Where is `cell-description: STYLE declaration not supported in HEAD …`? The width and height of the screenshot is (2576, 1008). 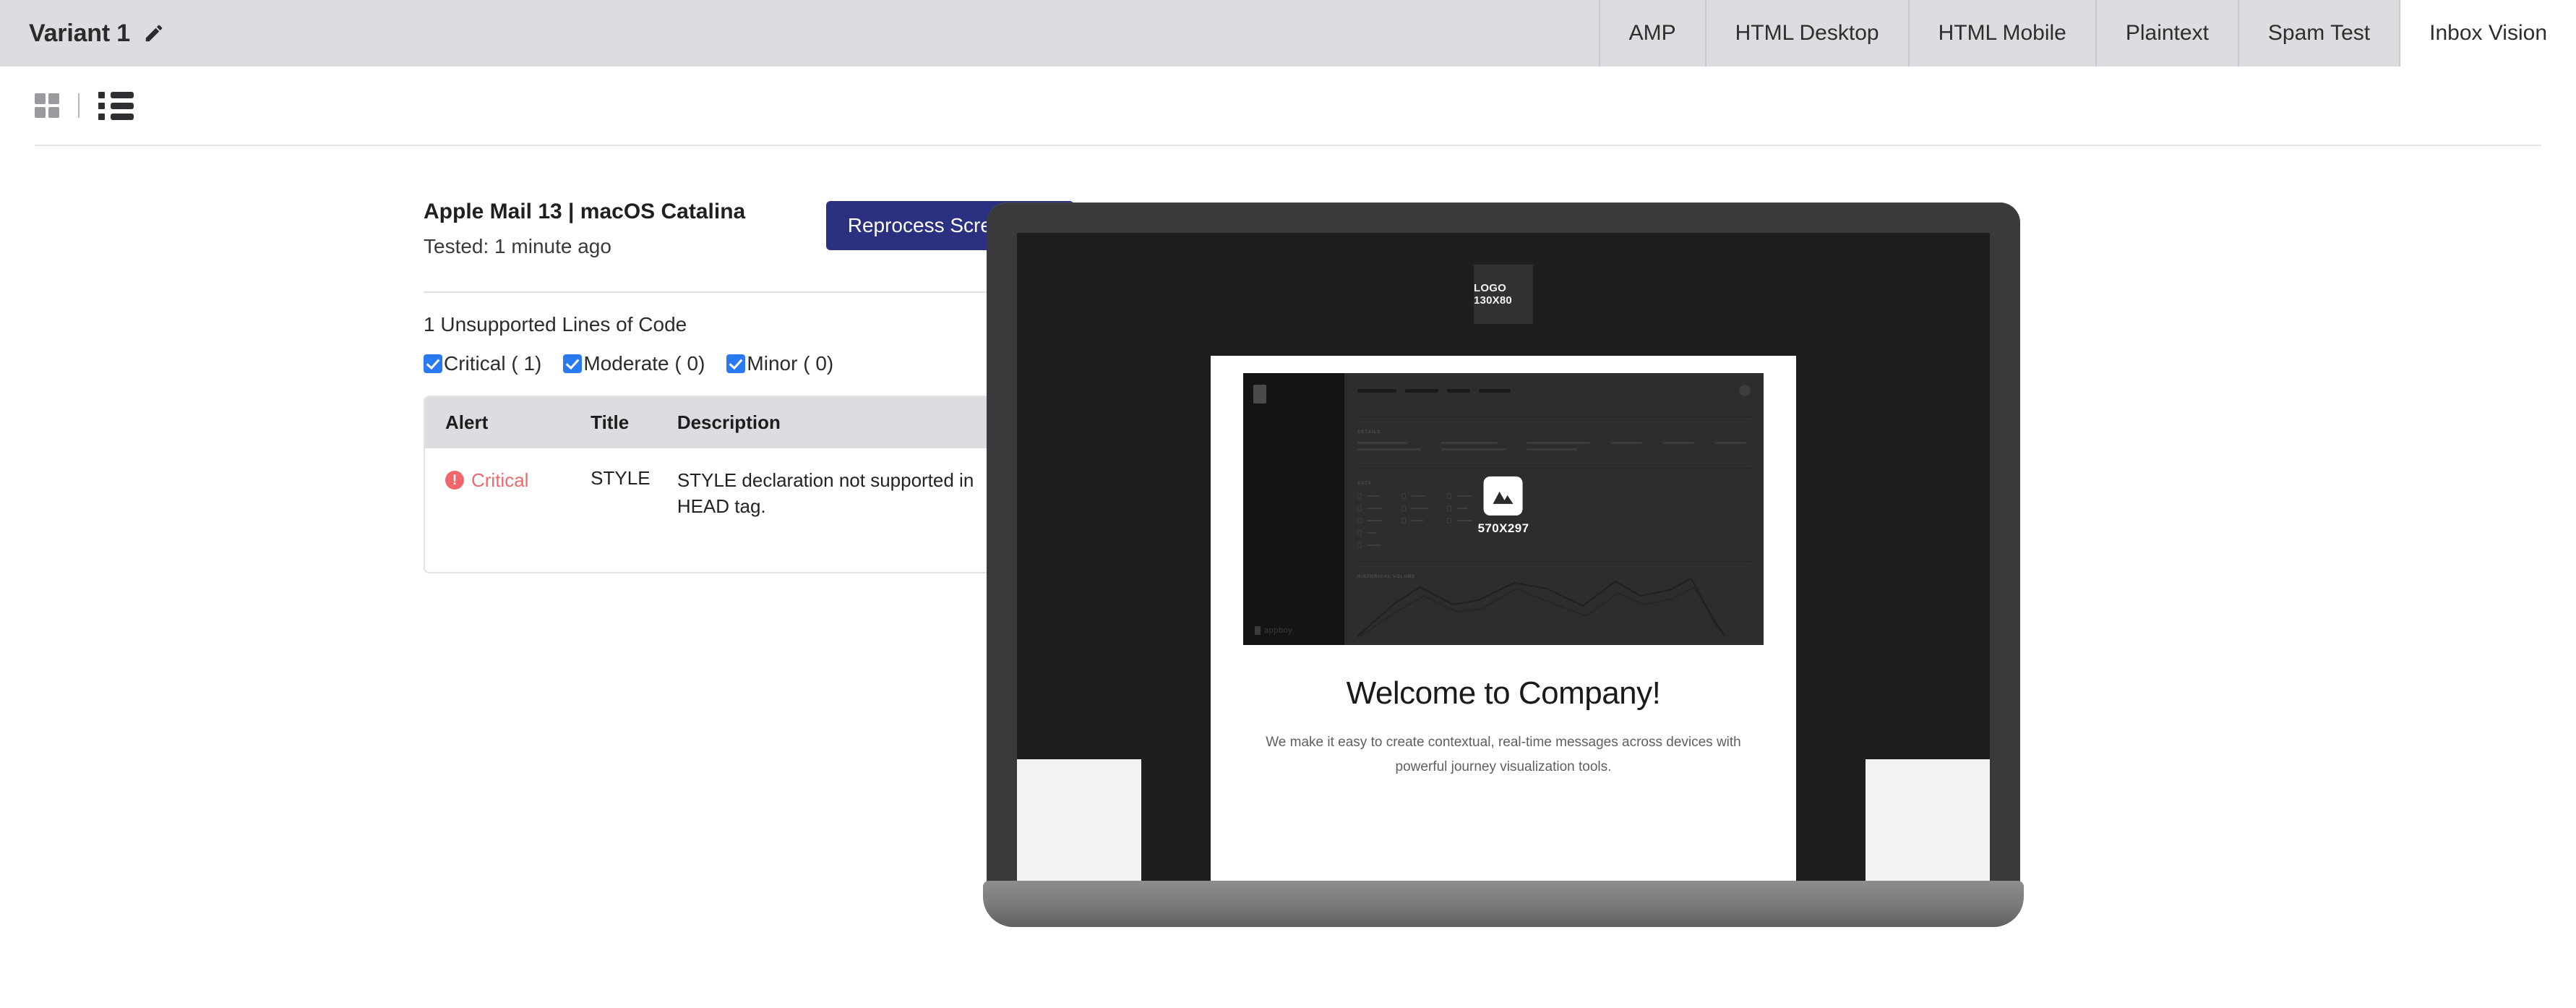
cell-description: STYLE declaration not supported in HEAD … is located at coordinates (828, 510).